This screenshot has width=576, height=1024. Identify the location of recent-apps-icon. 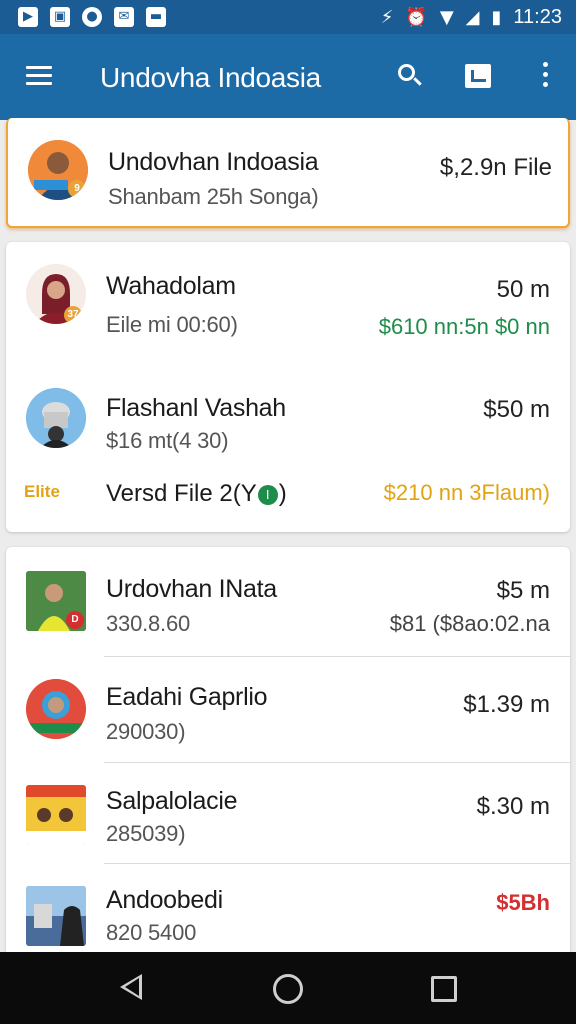
(444, 989).